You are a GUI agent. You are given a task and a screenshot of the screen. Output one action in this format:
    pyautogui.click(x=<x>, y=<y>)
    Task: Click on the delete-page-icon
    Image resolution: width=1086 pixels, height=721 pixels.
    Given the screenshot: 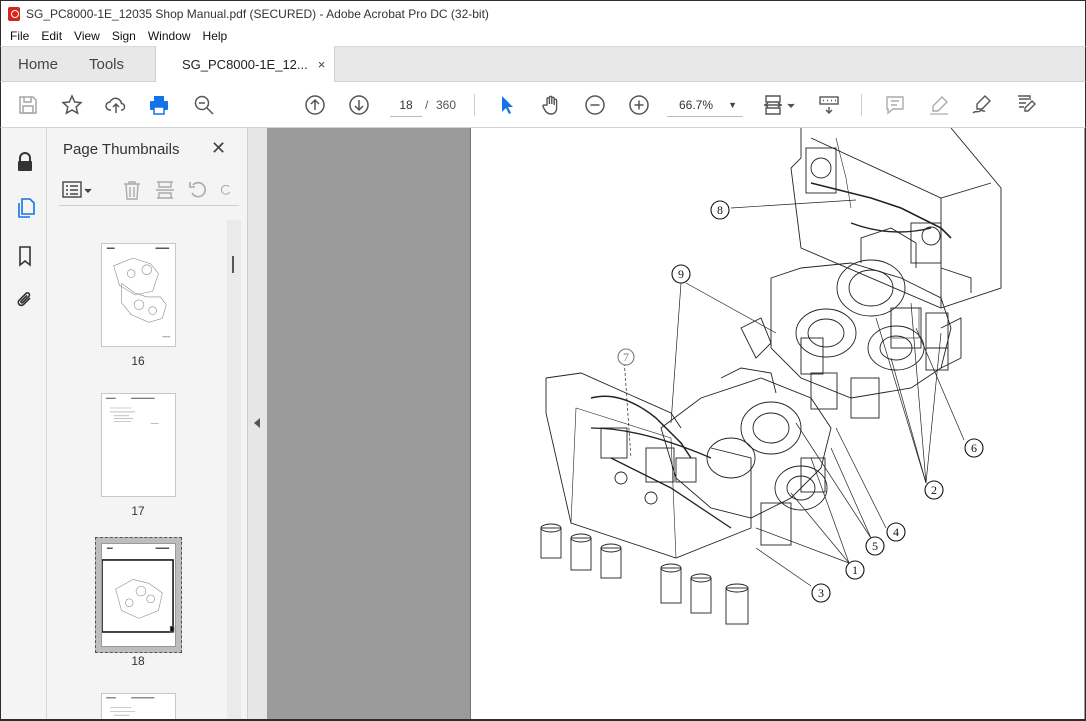 What is the action you would take?
    pyautogui.click(x=132, y=190)
    